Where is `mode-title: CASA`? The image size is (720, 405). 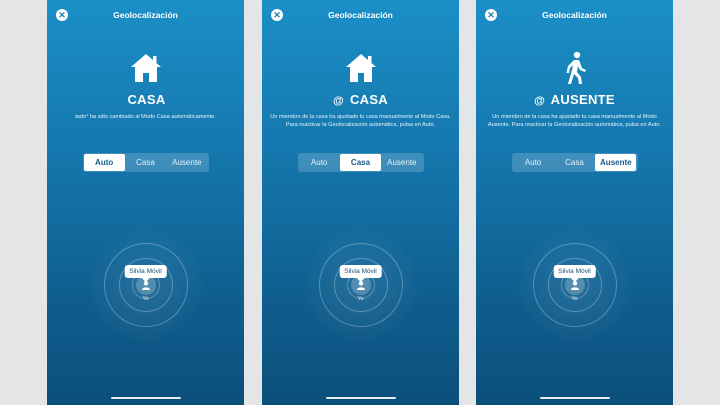
mode-title: CASA is located at coordinates (146, 99).